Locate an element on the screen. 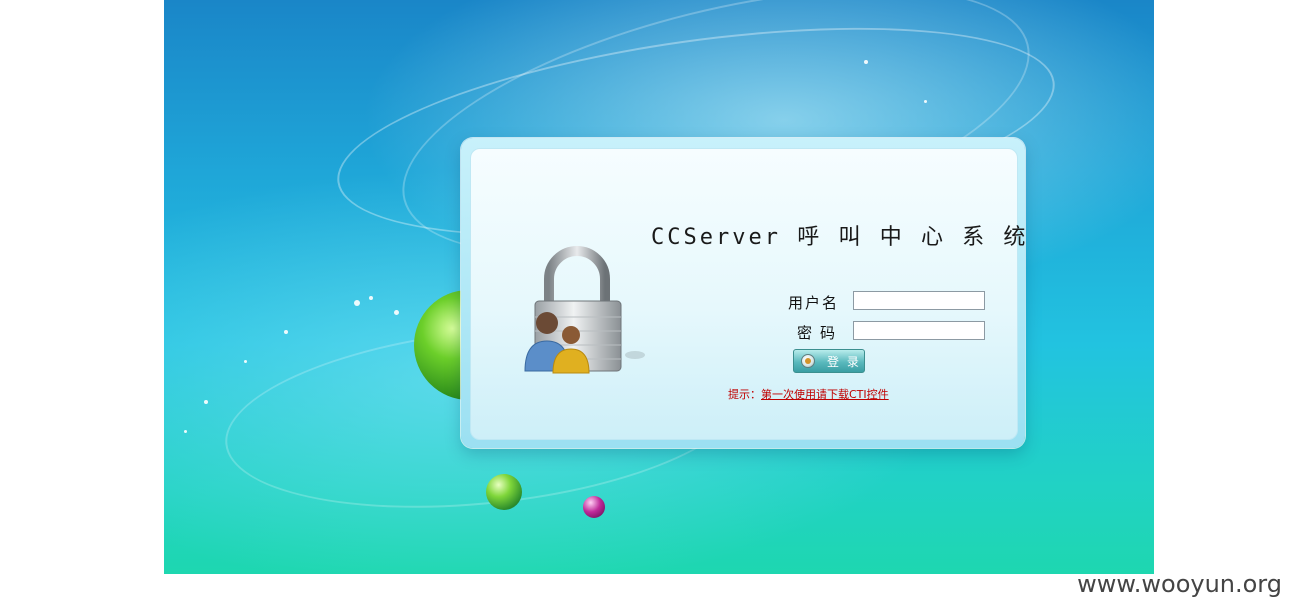 The image size is (1292, 614). padlock-users-icon is located at coordinates (584, 310).